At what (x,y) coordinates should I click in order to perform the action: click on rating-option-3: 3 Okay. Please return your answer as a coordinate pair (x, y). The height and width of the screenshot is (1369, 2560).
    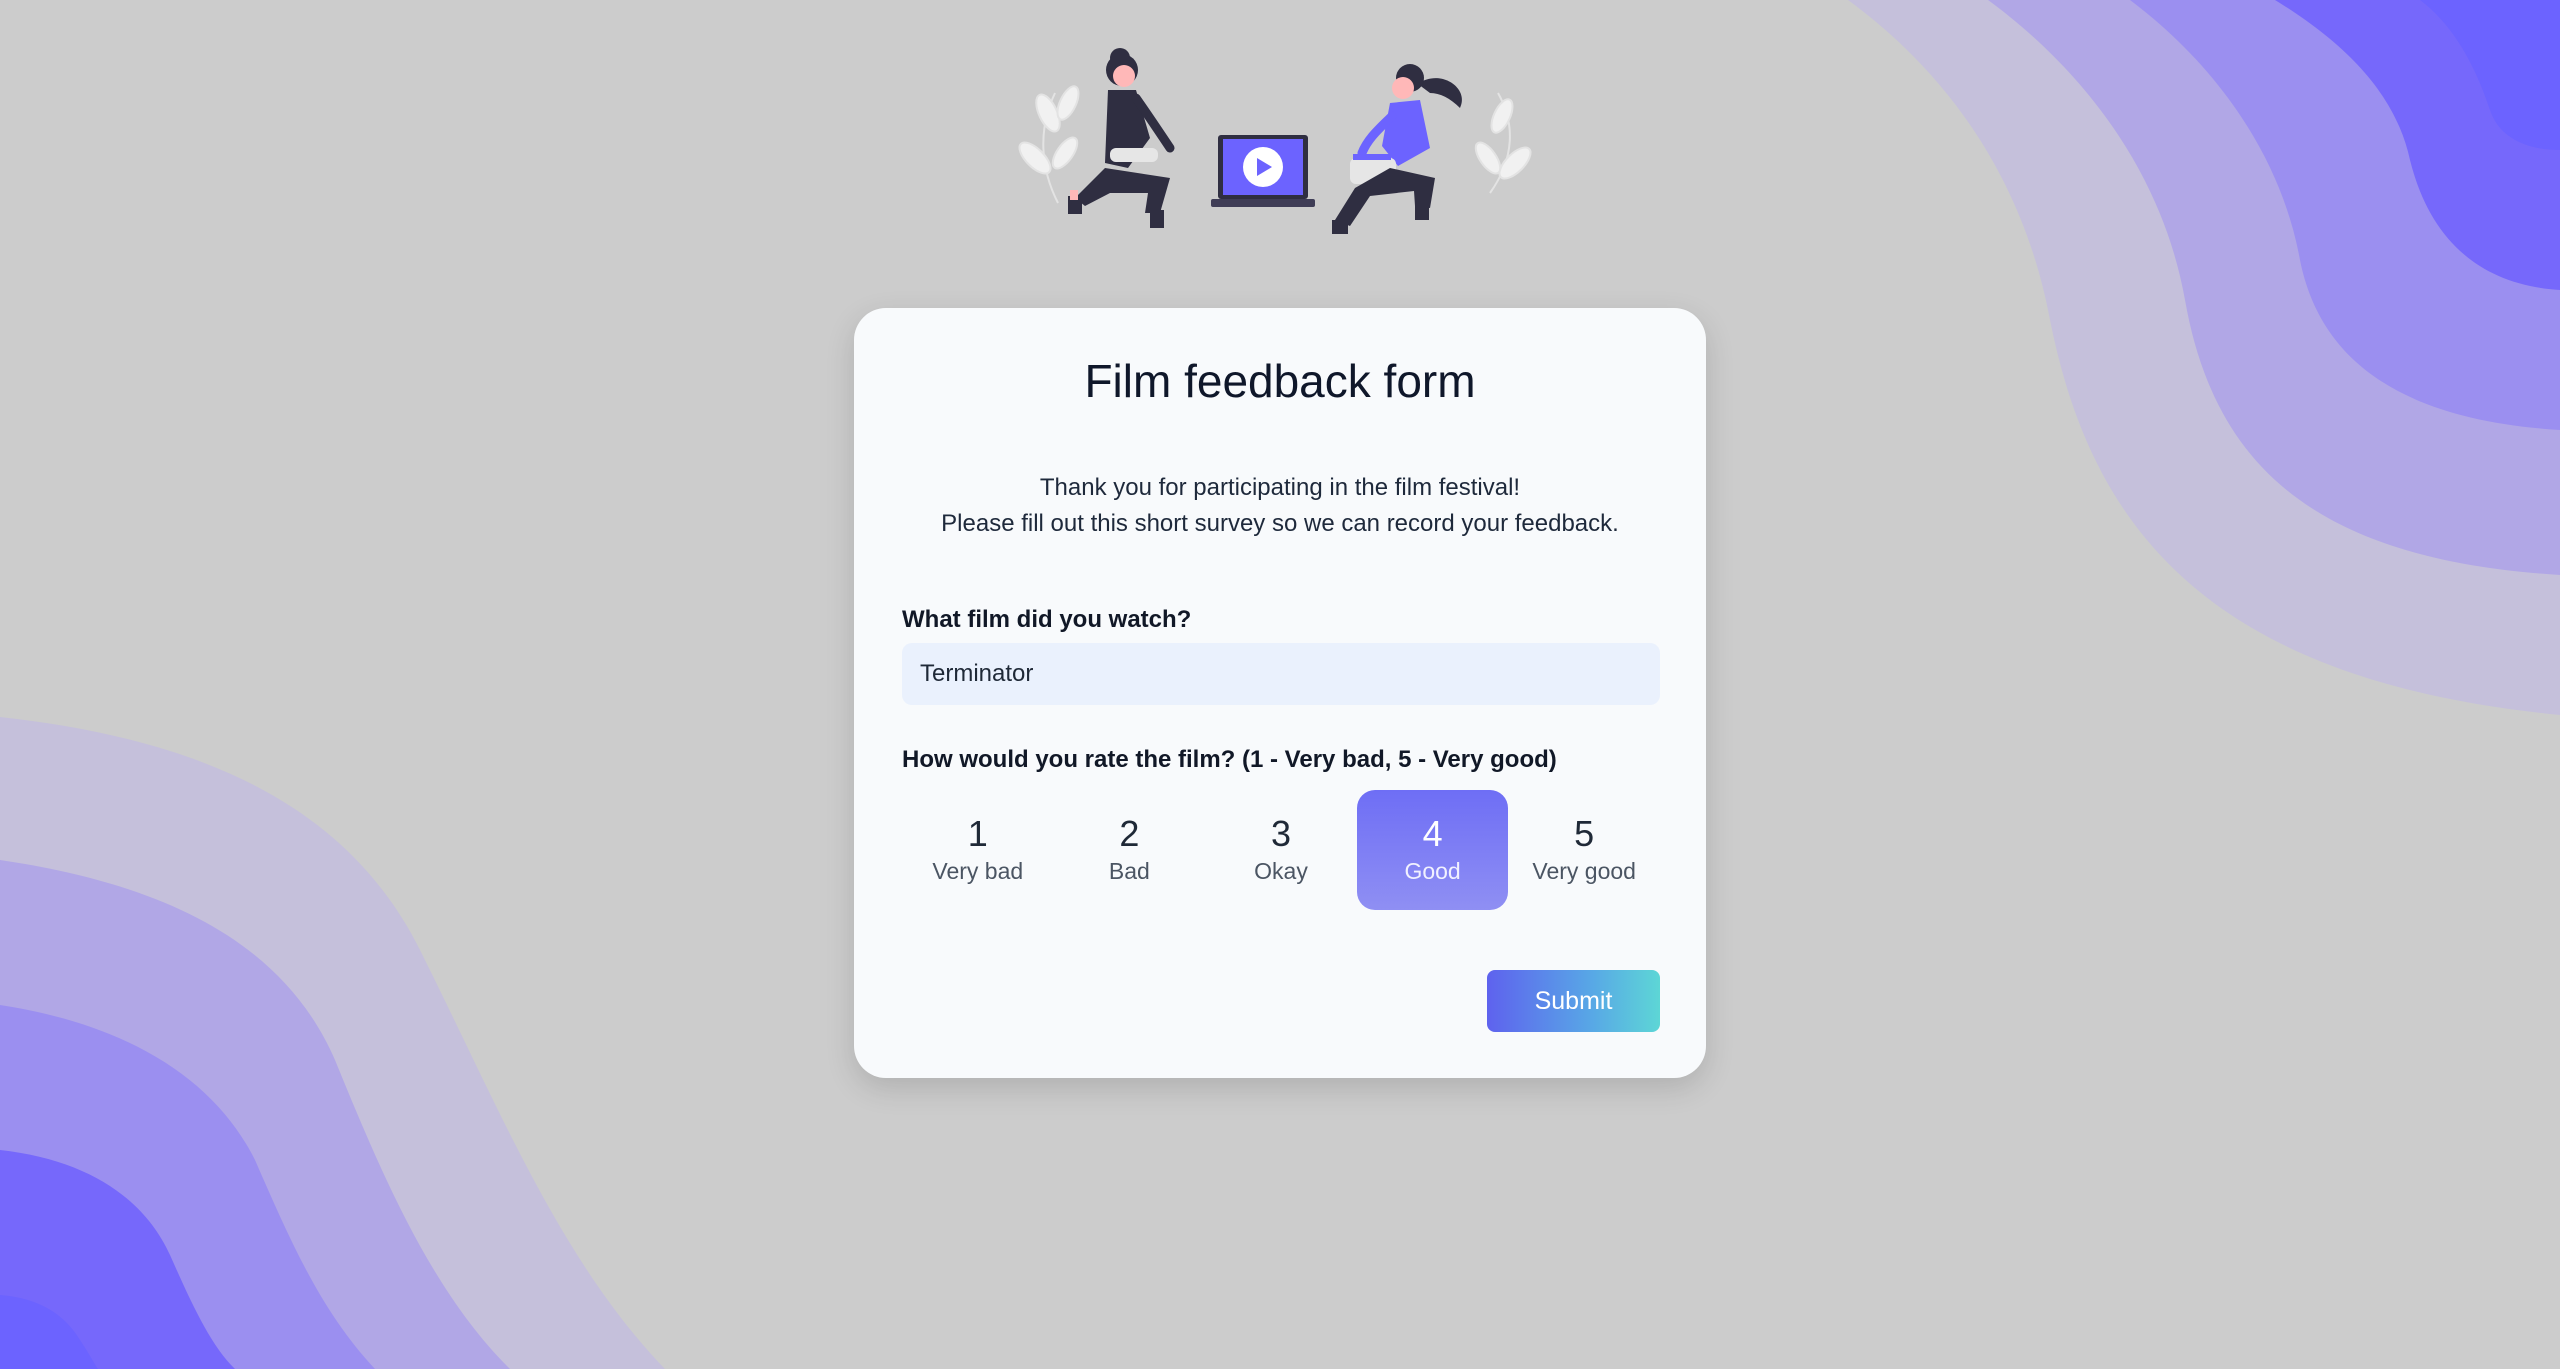
    Looking at the image, I should click on (1281, 850).